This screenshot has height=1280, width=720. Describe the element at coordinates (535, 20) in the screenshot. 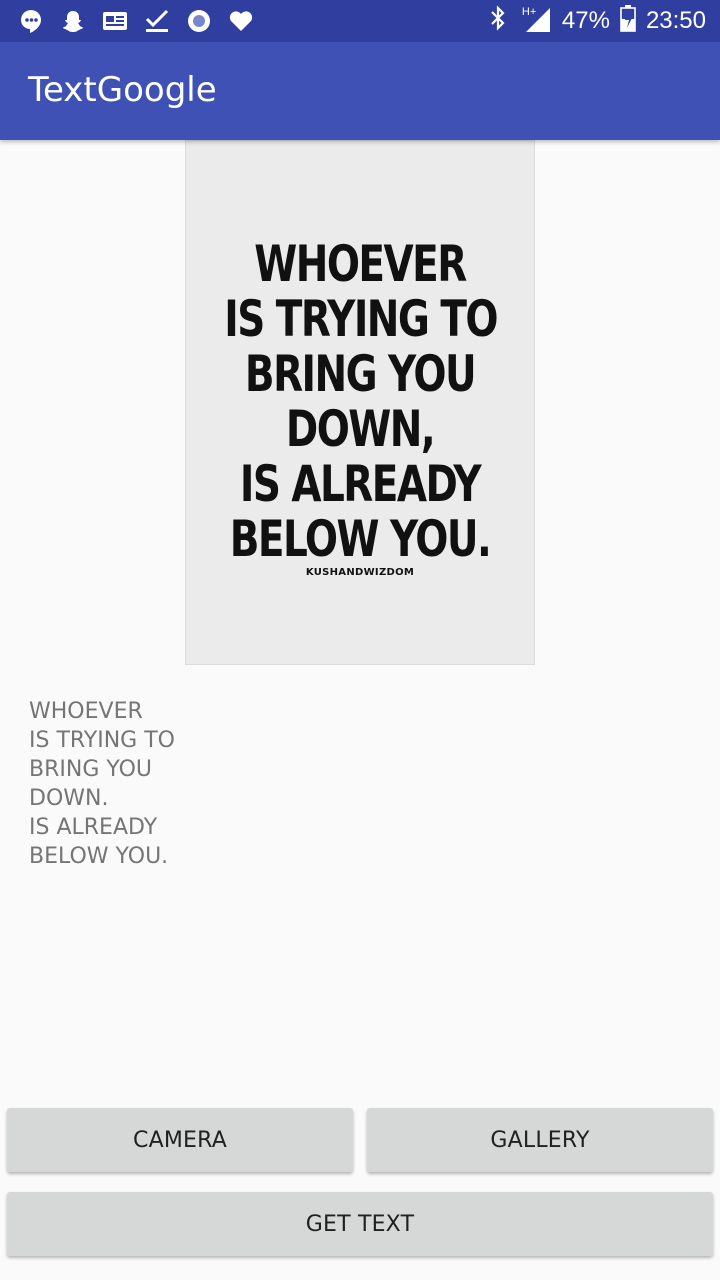

I see `signal-icon: H+` at that location.